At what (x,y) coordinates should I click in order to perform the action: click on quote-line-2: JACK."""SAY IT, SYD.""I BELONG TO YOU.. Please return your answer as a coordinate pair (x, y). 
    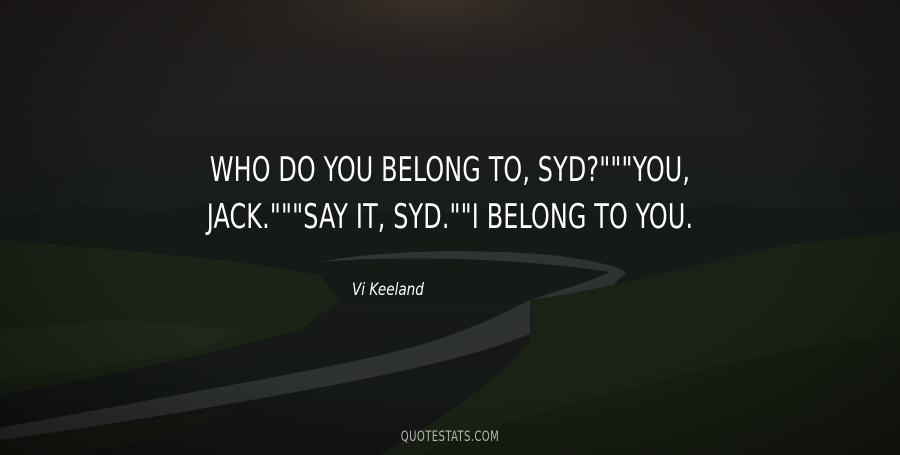
    Looking at the image, I should click on (450, 217).